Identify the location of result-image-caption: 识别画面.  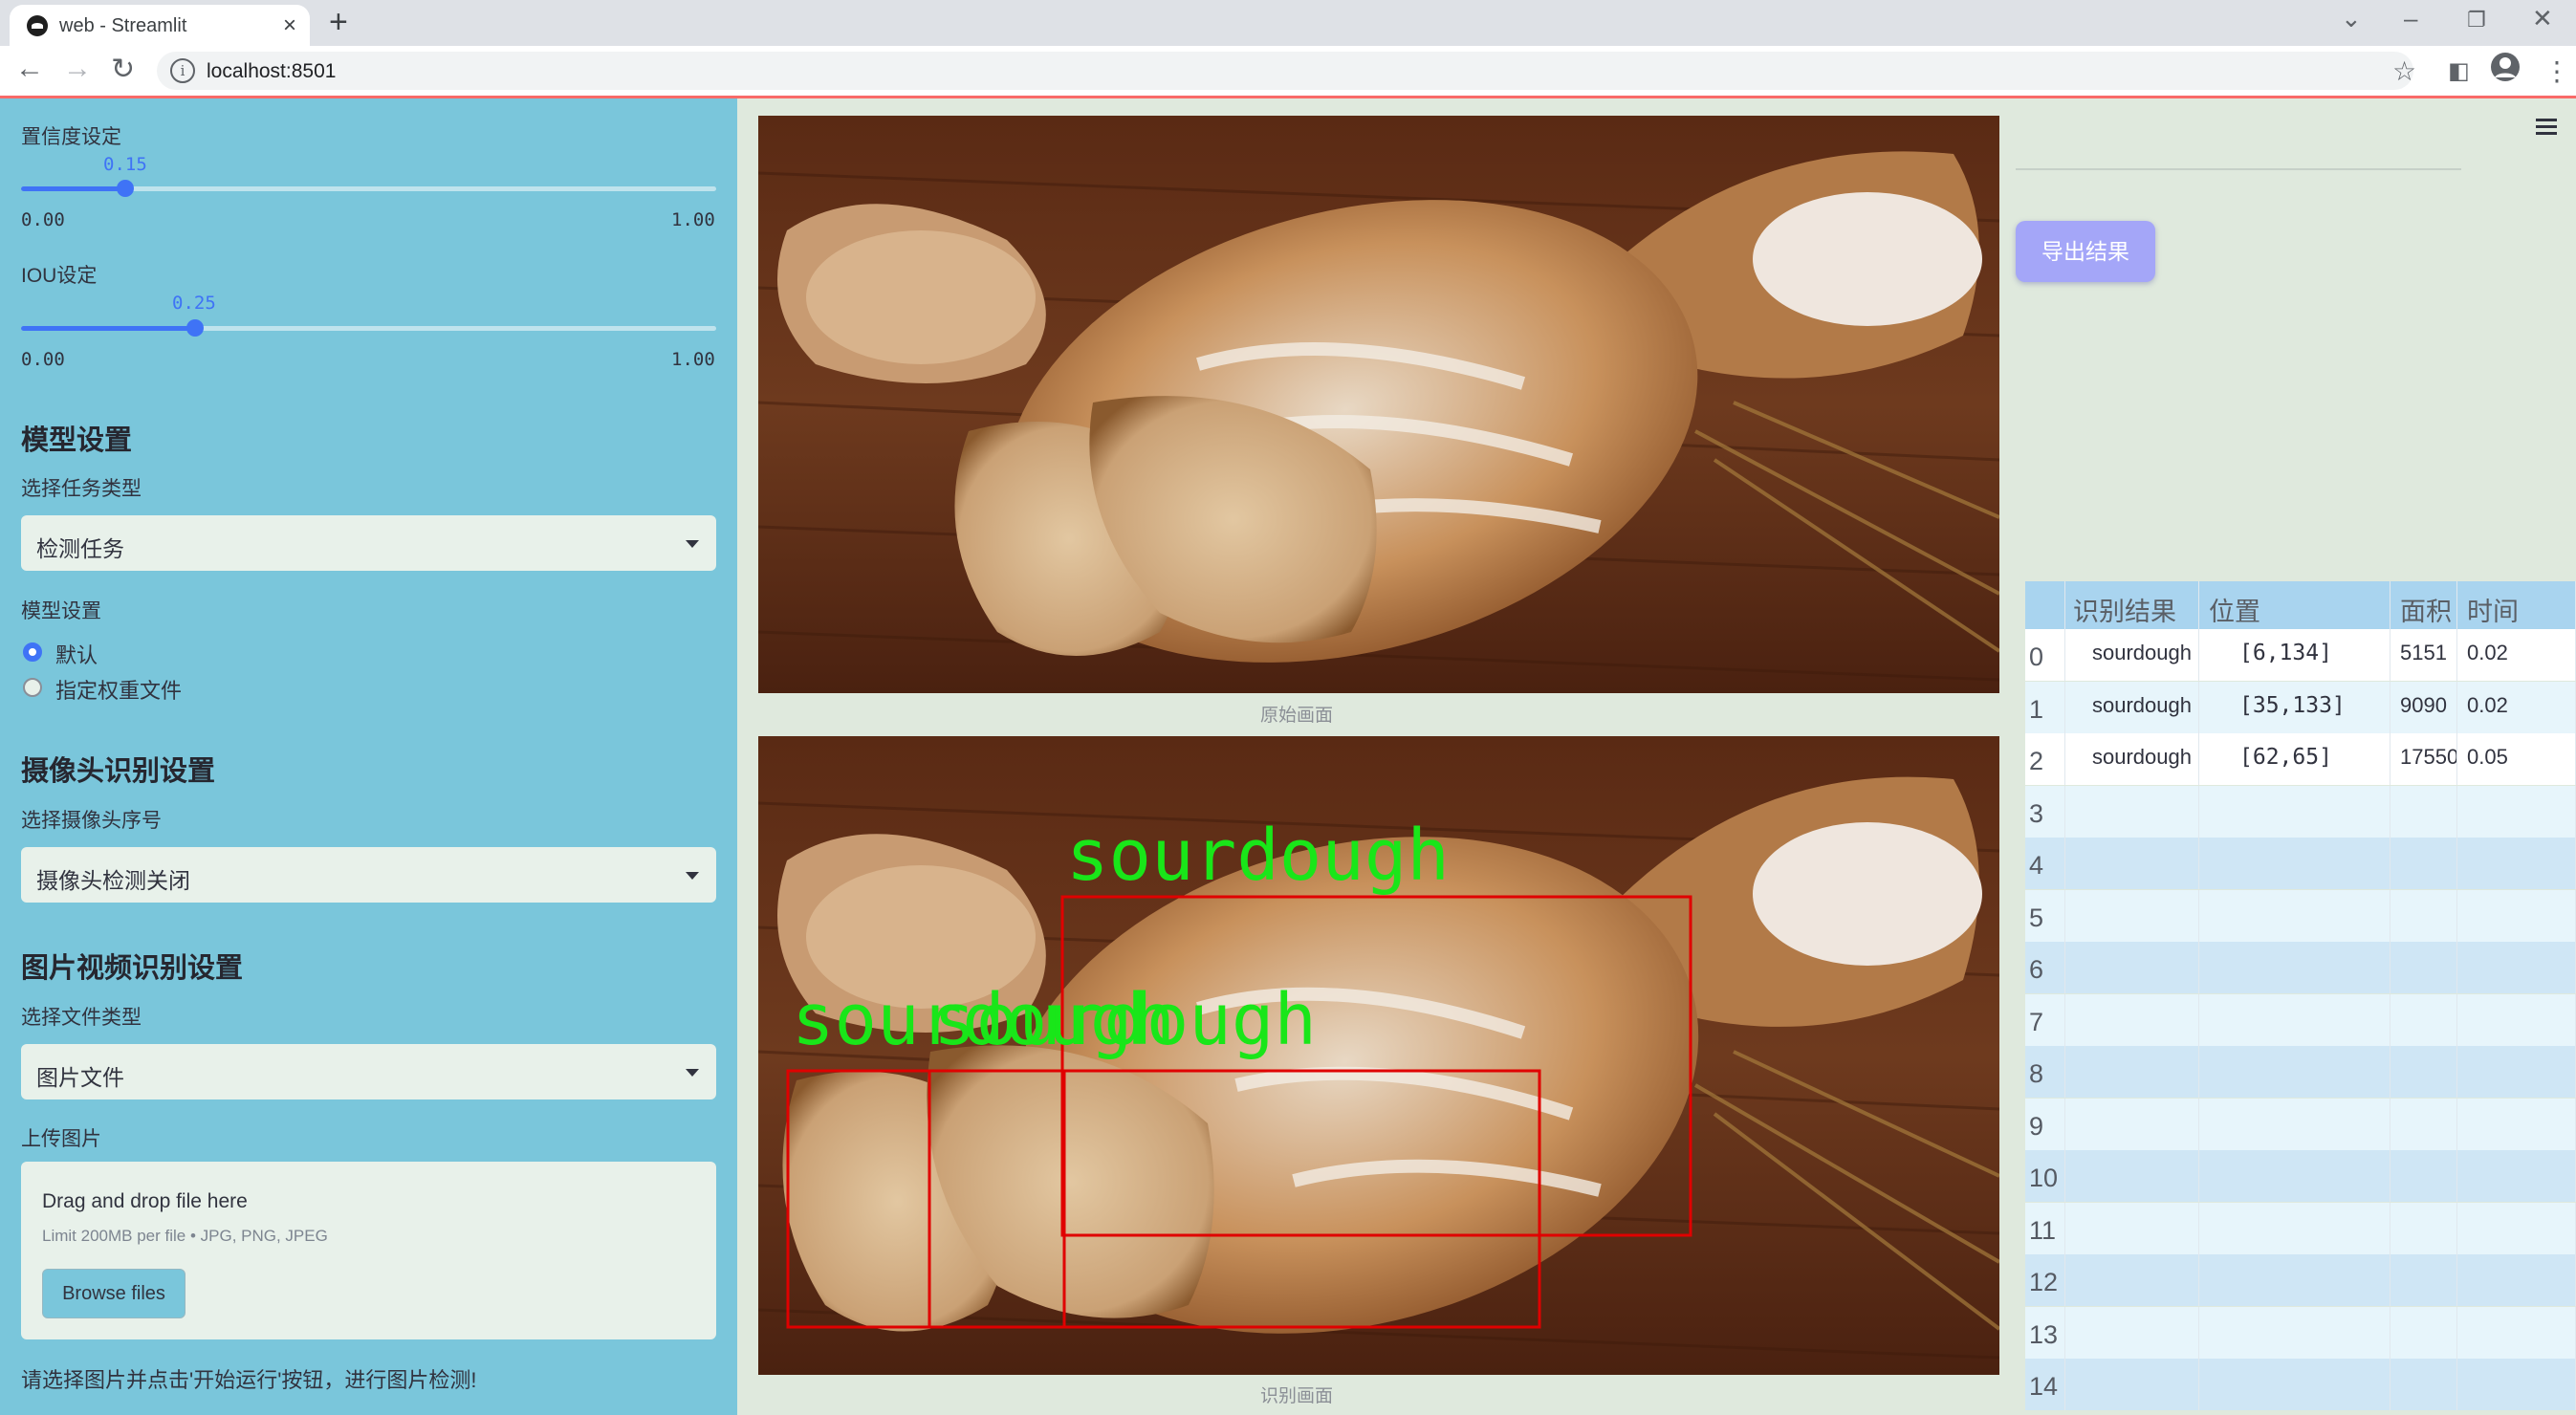
(1297, 1396).